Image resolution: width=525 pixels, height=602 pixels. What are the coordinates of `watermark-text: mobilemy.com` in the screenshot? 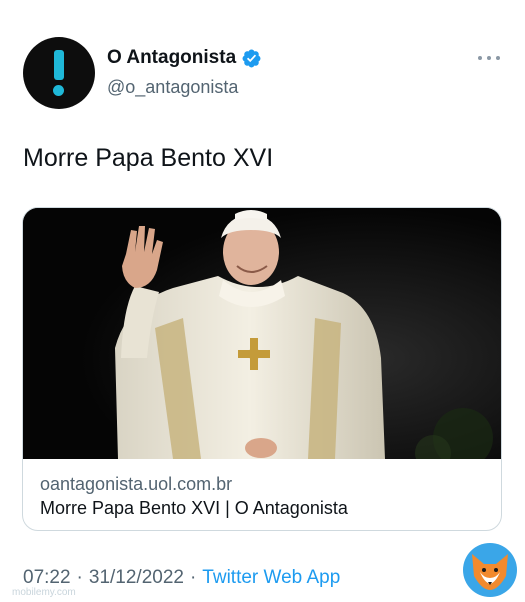 It's located at (44, 592).